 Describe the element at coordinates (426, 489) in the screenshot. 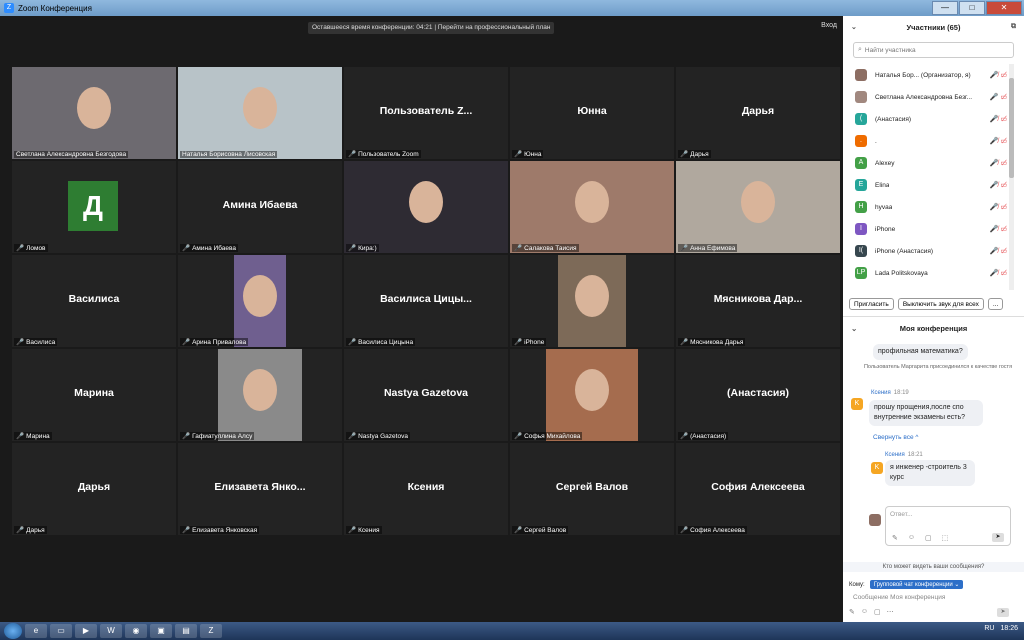

I see `participant-tile: Ксения 🎤 Ксения` at that location.